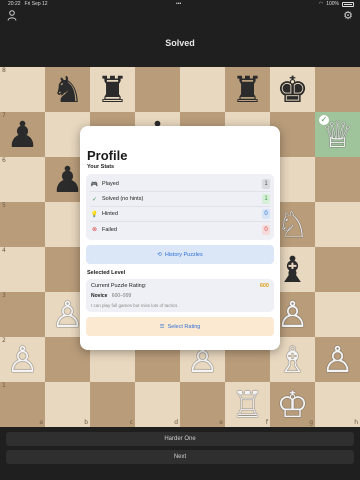  I want to click on page-title: Solved, so click(180, 43).